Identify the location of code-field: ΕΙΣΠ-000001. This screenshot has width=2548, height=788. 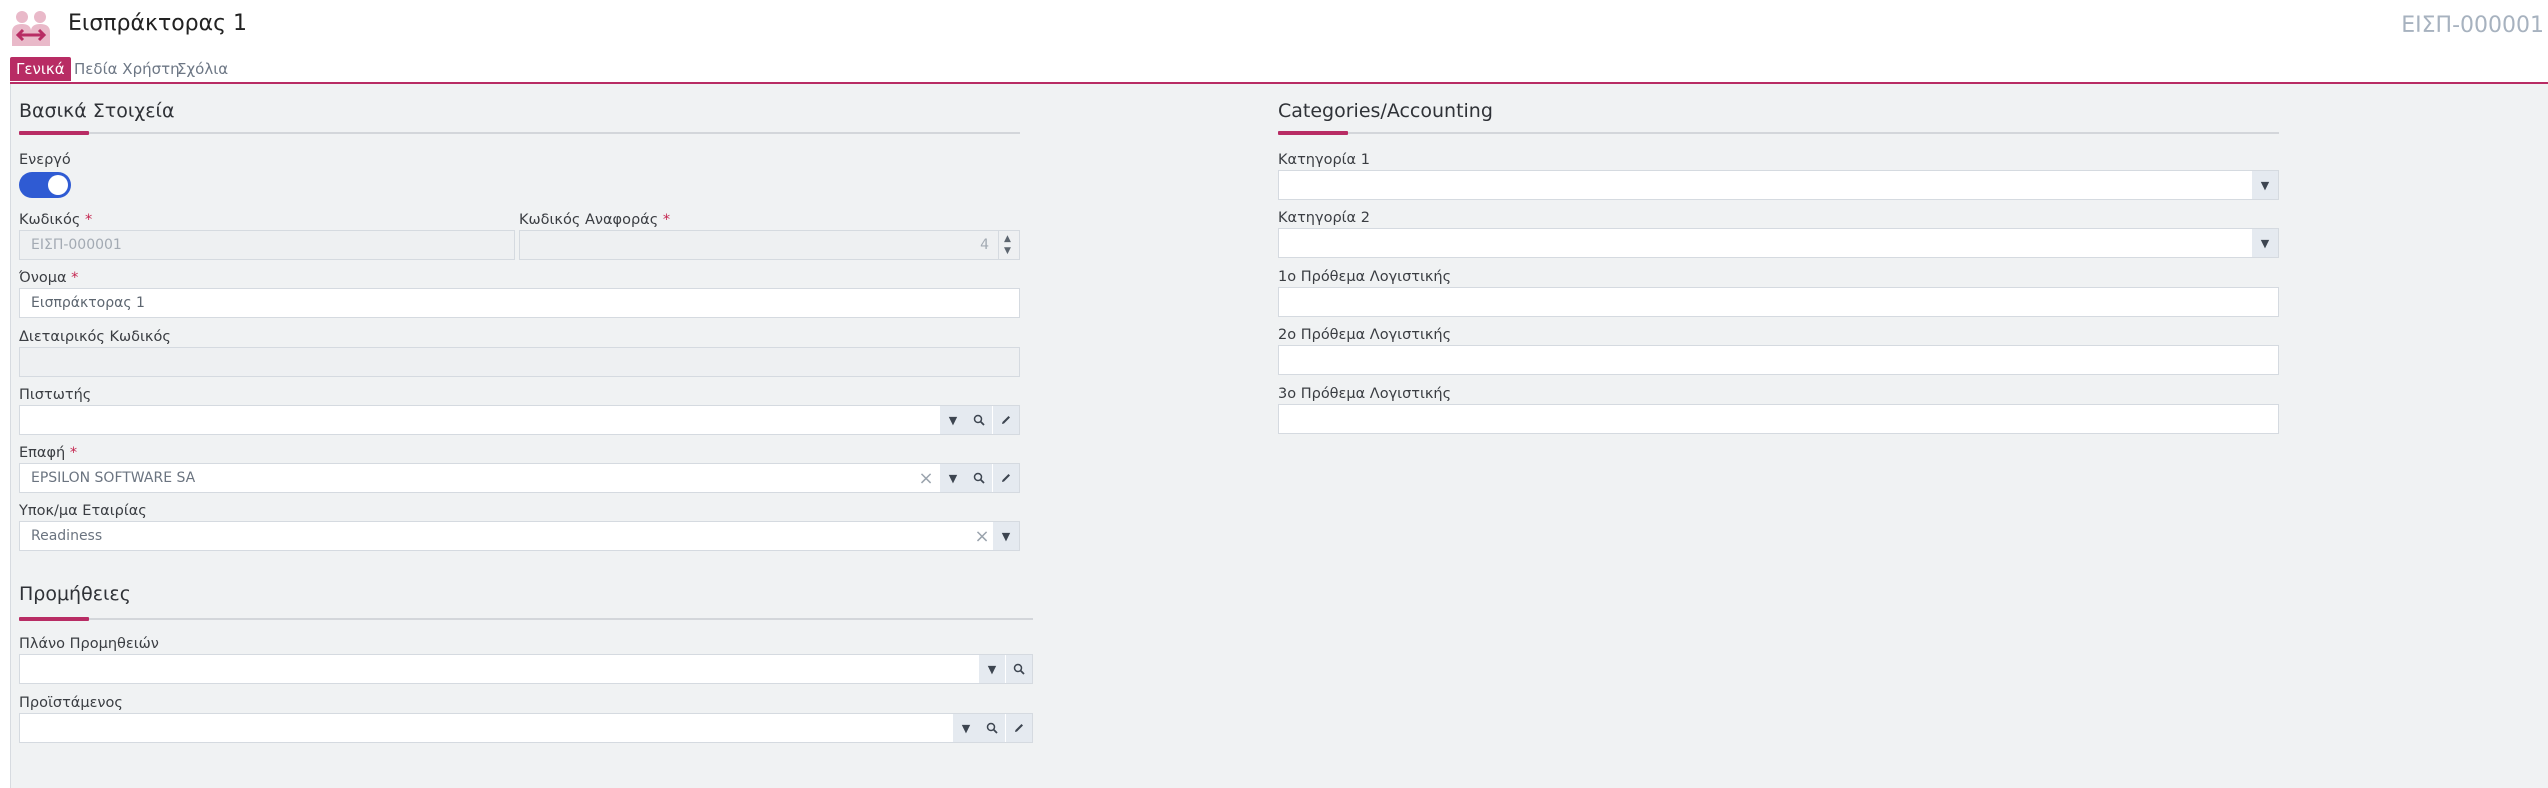
(267, 245).